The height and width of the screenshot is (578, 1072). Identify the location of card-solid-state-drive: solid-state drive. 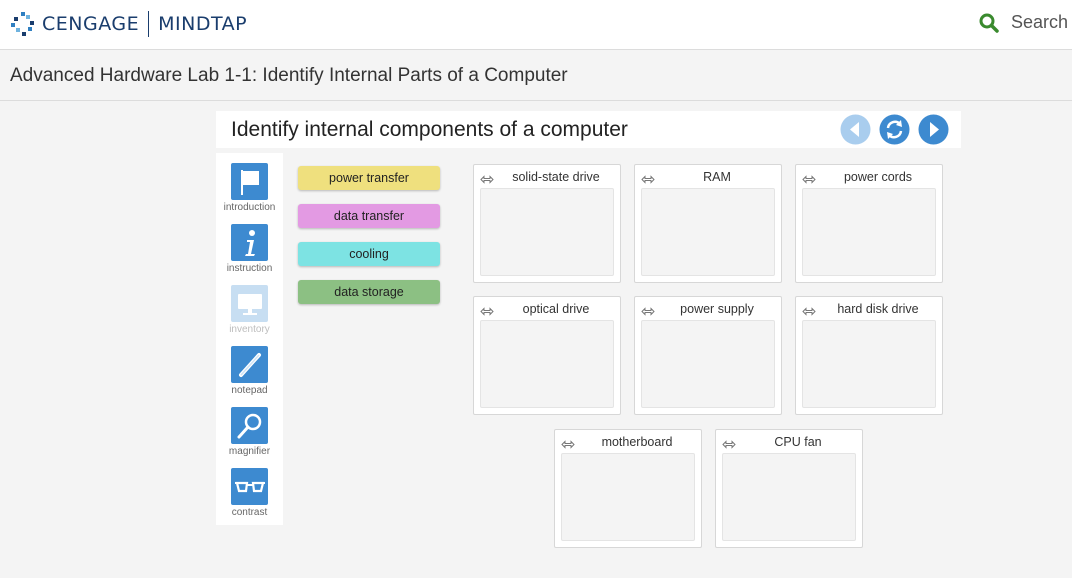
(547, 223).